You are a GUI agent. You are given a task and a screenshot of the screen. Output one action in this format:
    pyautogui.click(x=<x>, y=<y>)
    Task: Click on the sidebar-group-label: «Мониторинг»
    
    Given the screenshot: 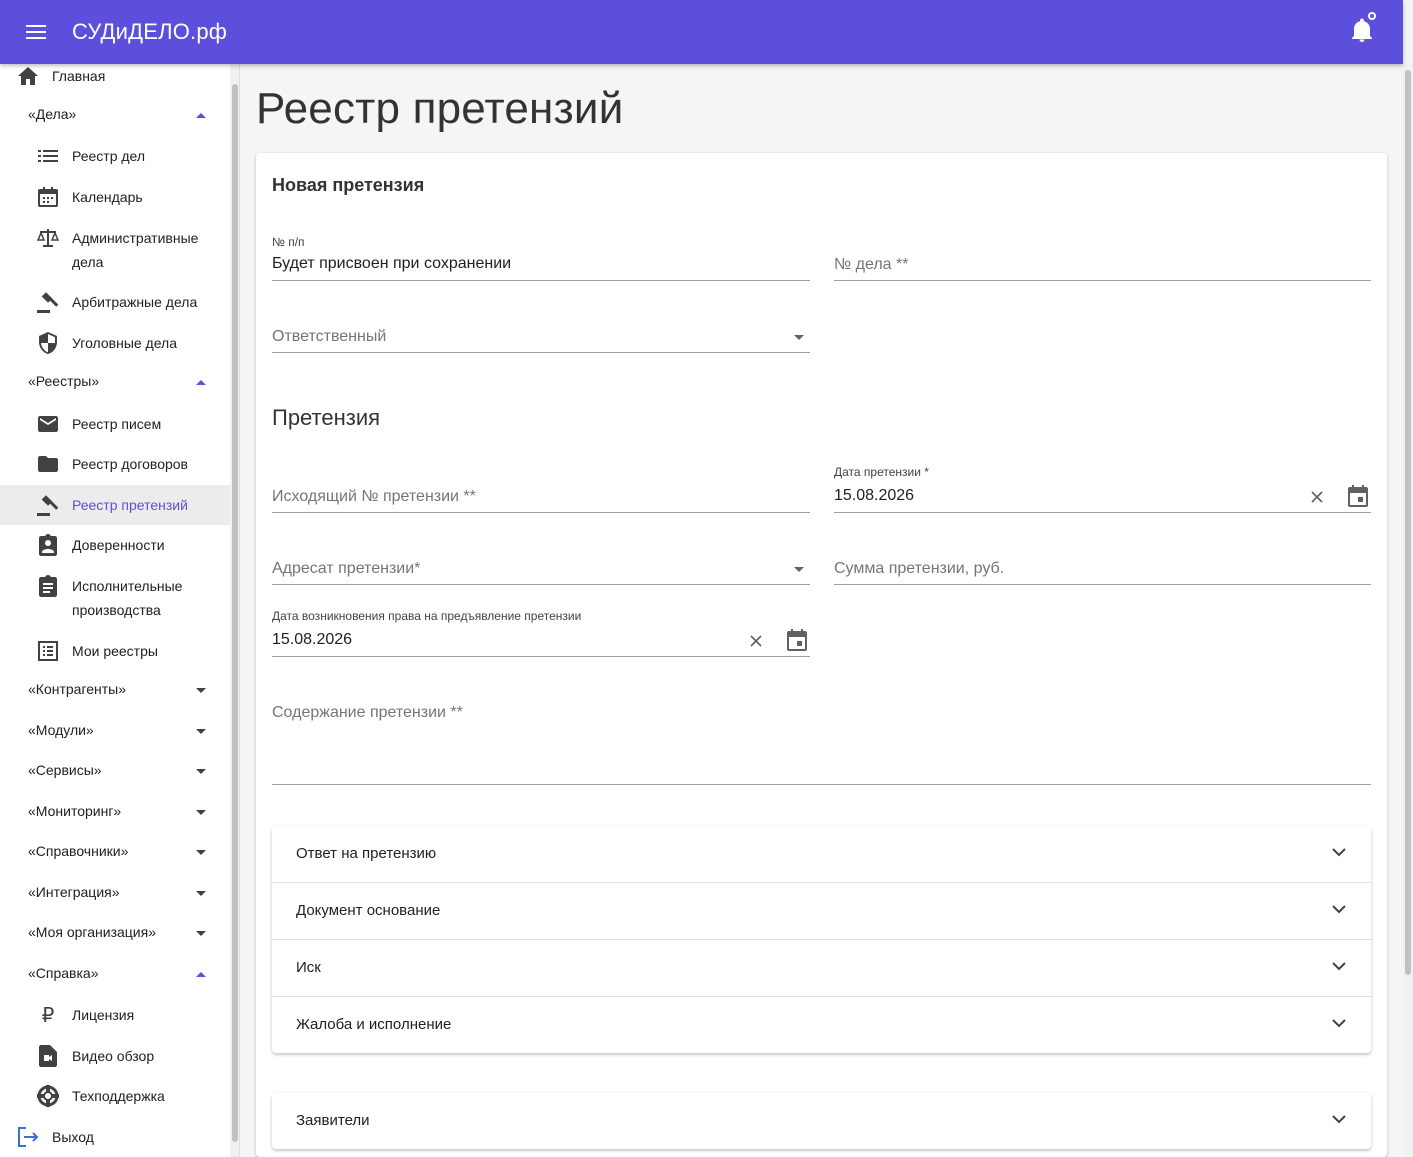 What is the action you would take?
    pyautogui.click(x=75, y=811)
    